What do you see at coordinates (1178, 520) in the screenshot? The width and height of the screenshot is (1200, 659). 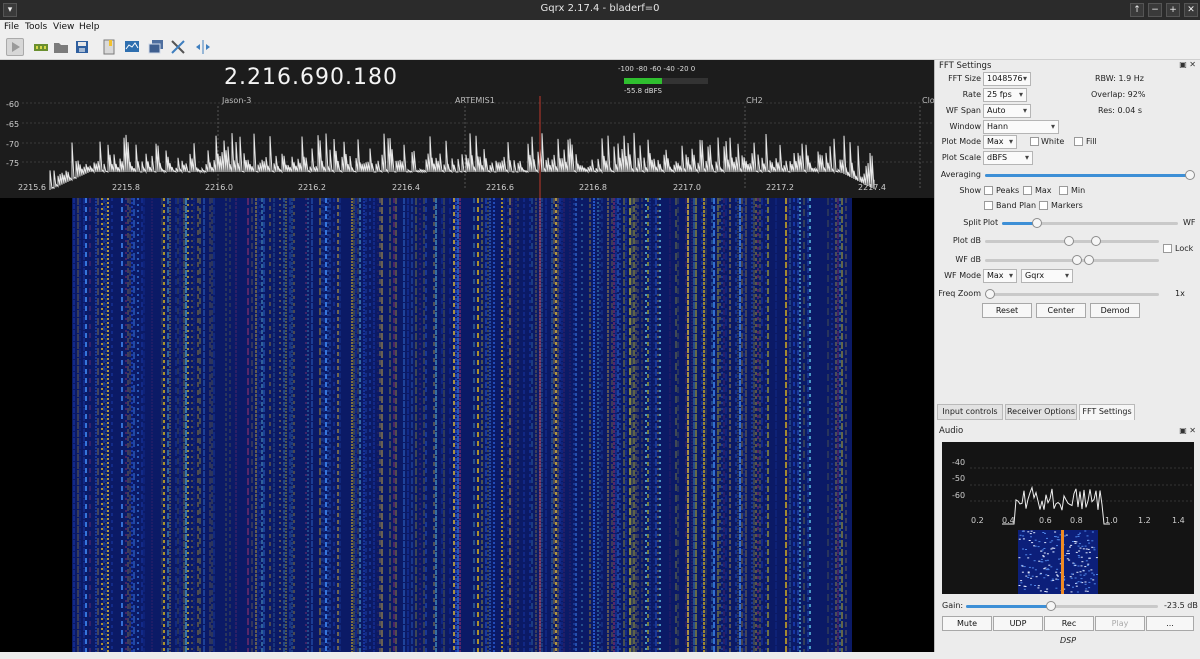 I see `audio-x-label: 1.4` at bounding box center [1178, 520].